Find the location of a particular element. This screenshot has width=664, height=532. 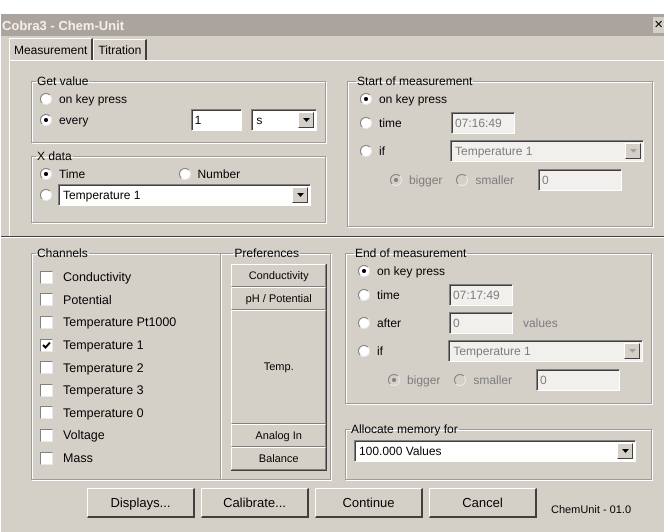

preferences-button: Conductivity is located at coordinates (278, 275).